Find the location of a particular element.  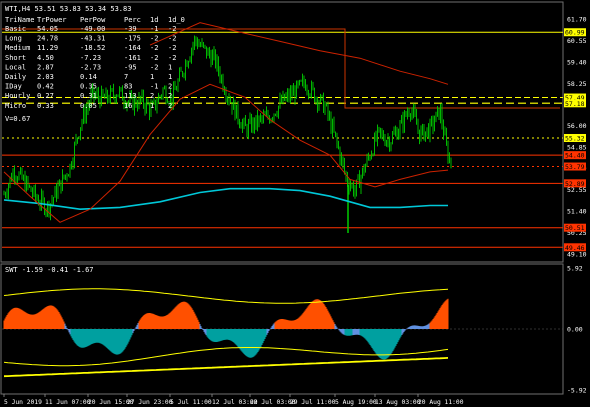

table-cell: IDay is located at coordinates (13, 87).